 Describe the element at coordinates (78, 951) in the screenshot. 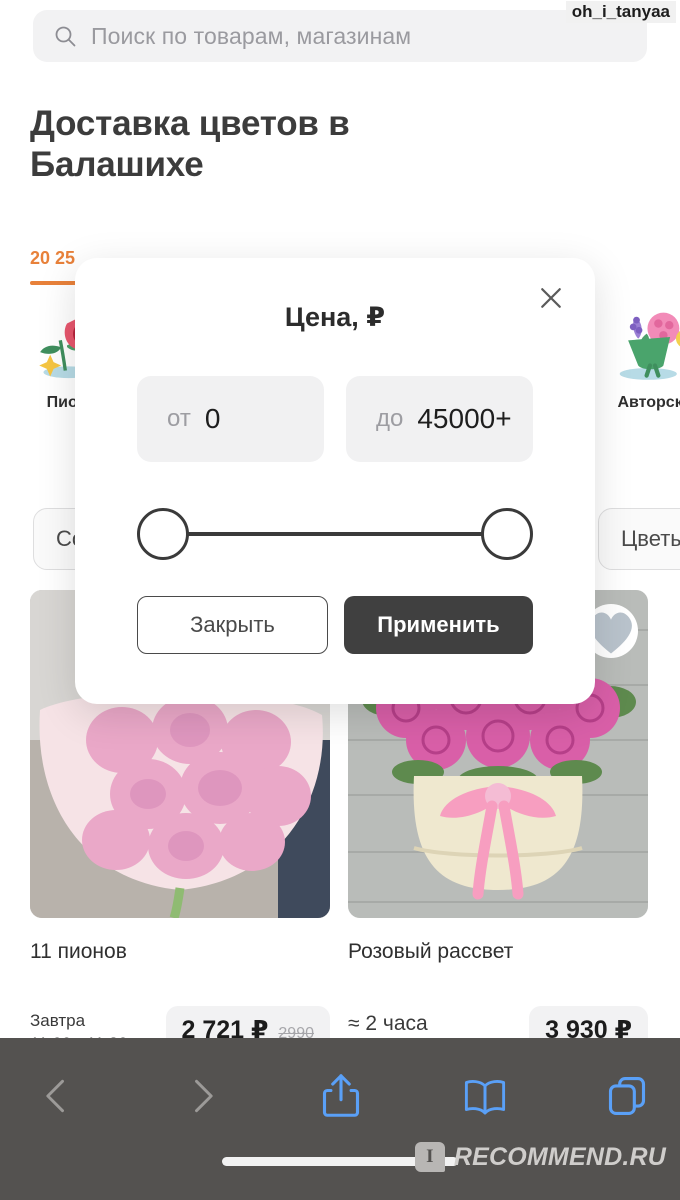

I see `product-name: 11 пионов` at that location.